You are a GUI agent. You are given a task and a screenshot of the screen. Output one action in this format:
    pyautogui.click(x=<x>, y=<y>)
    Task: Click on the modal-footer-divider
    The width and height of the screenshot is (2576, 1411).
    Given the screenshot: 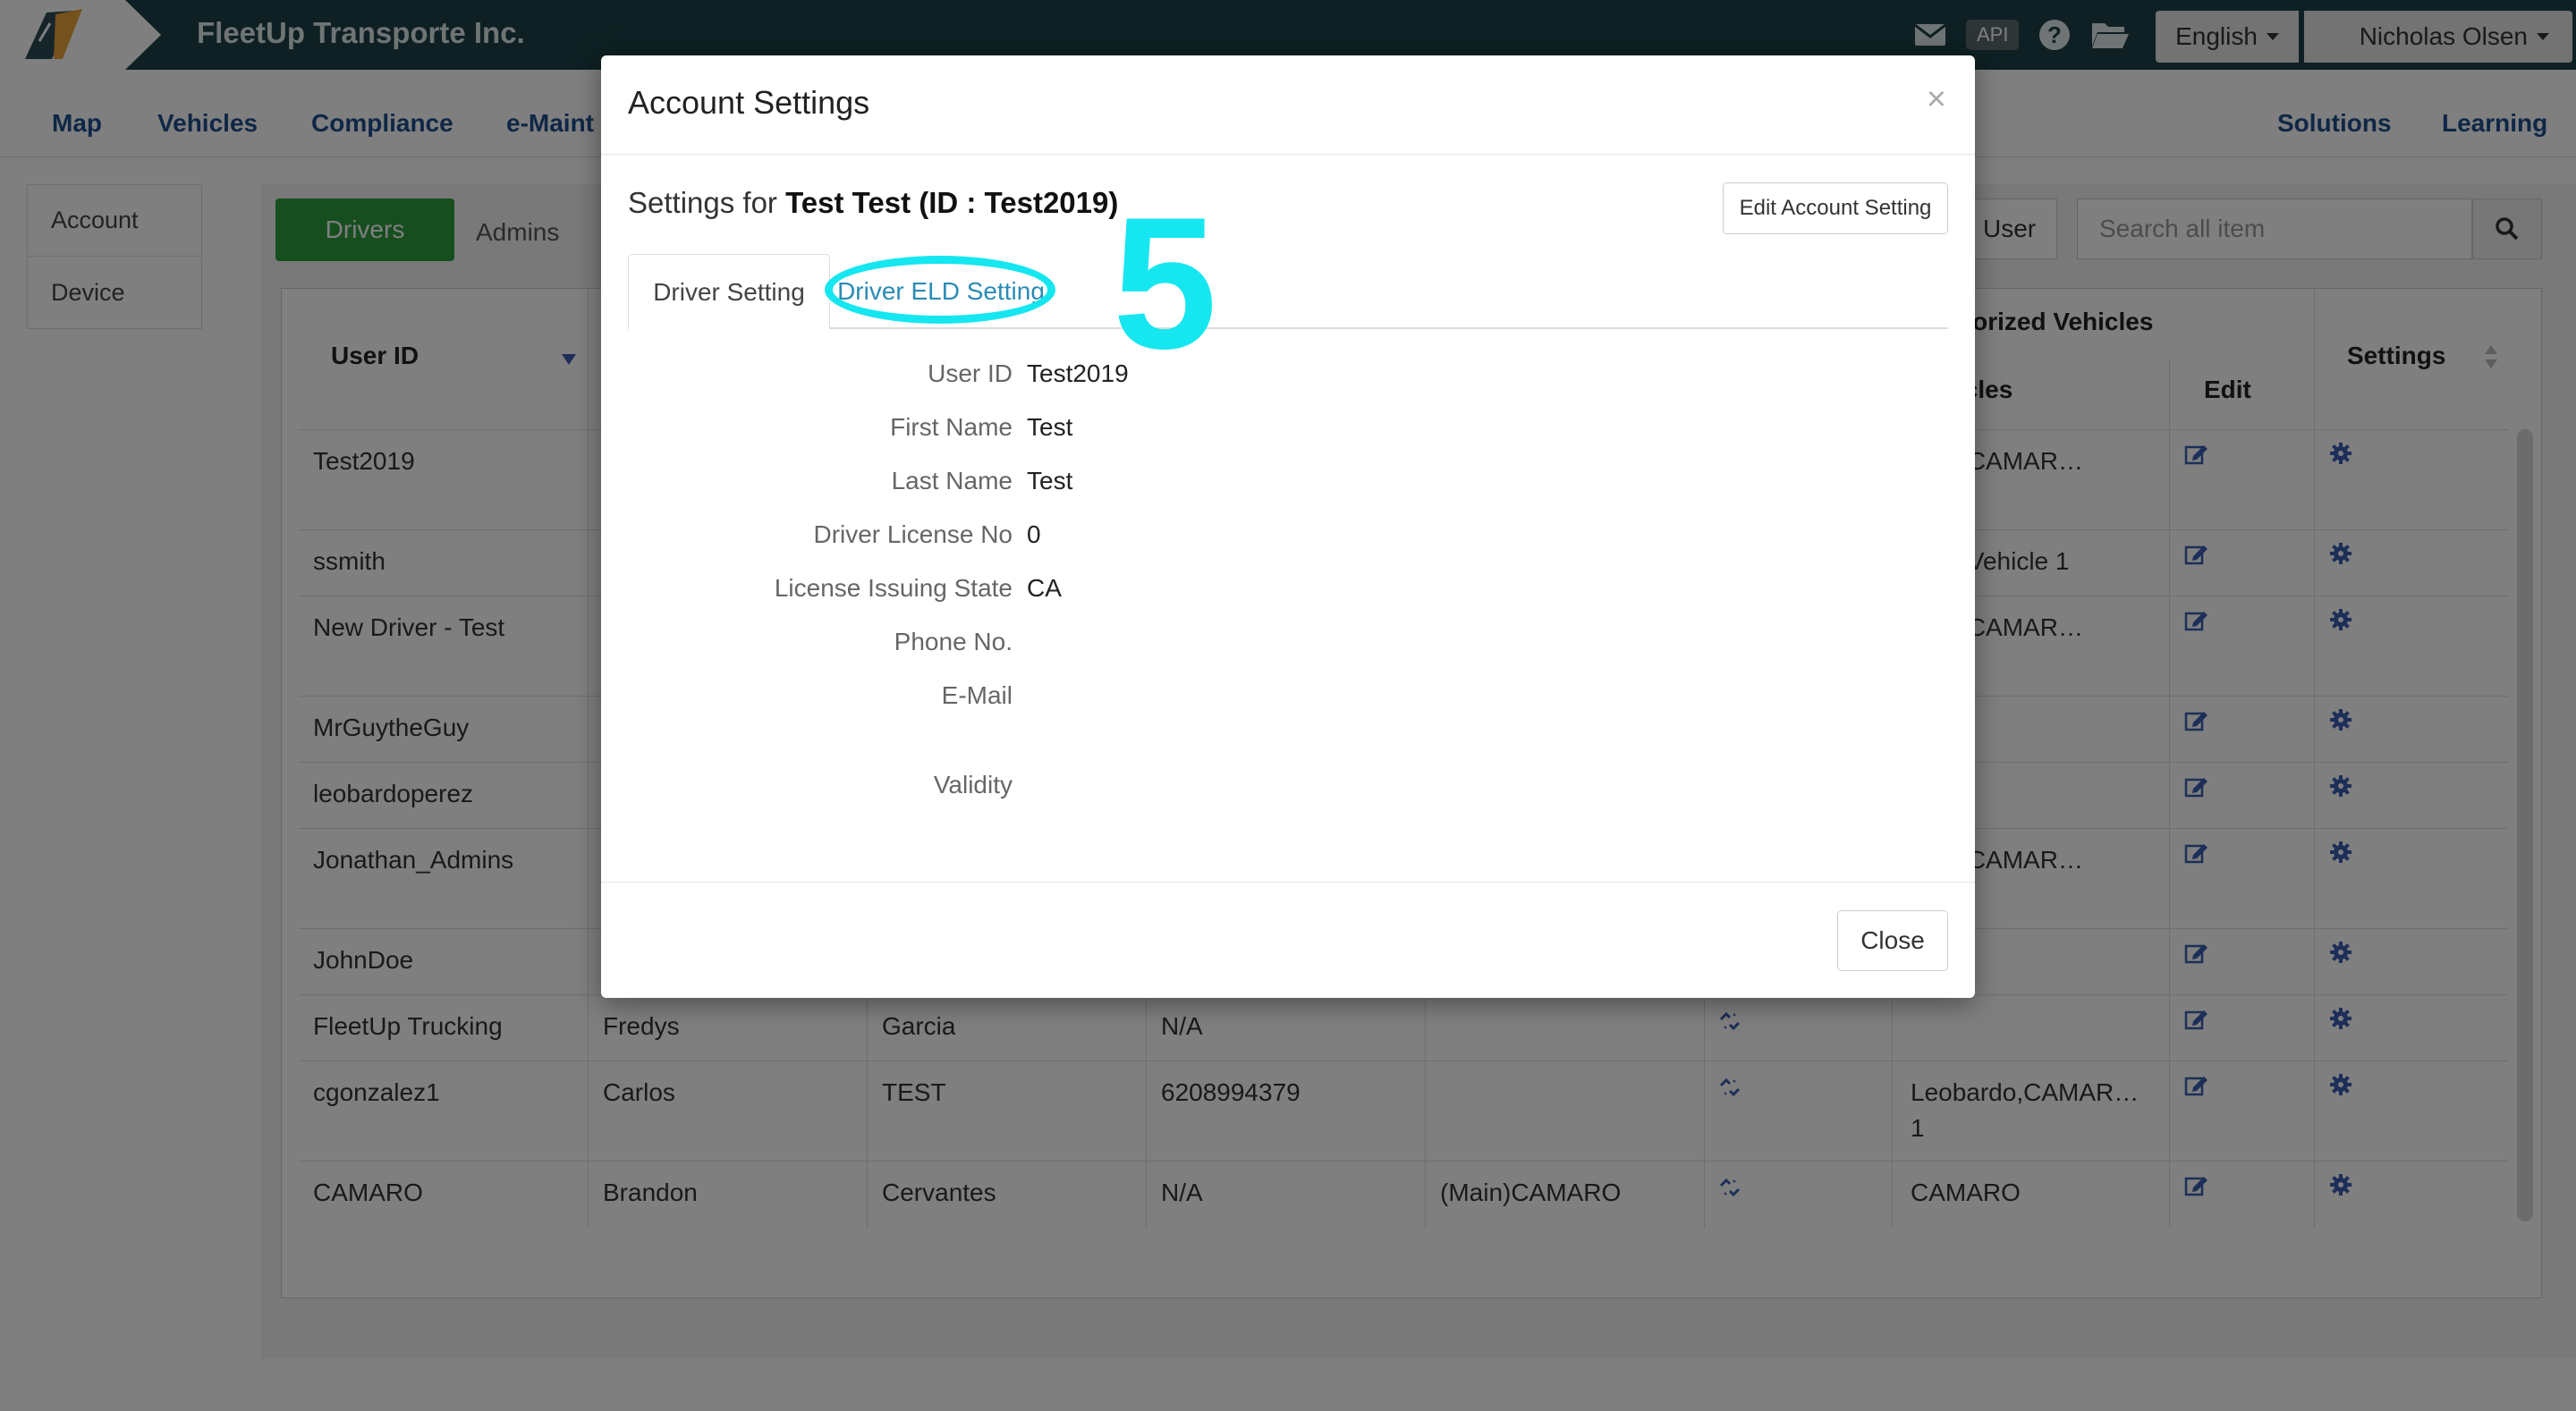 What is the action you would take?
    pyautogui.click(x=1288, y=882)
    